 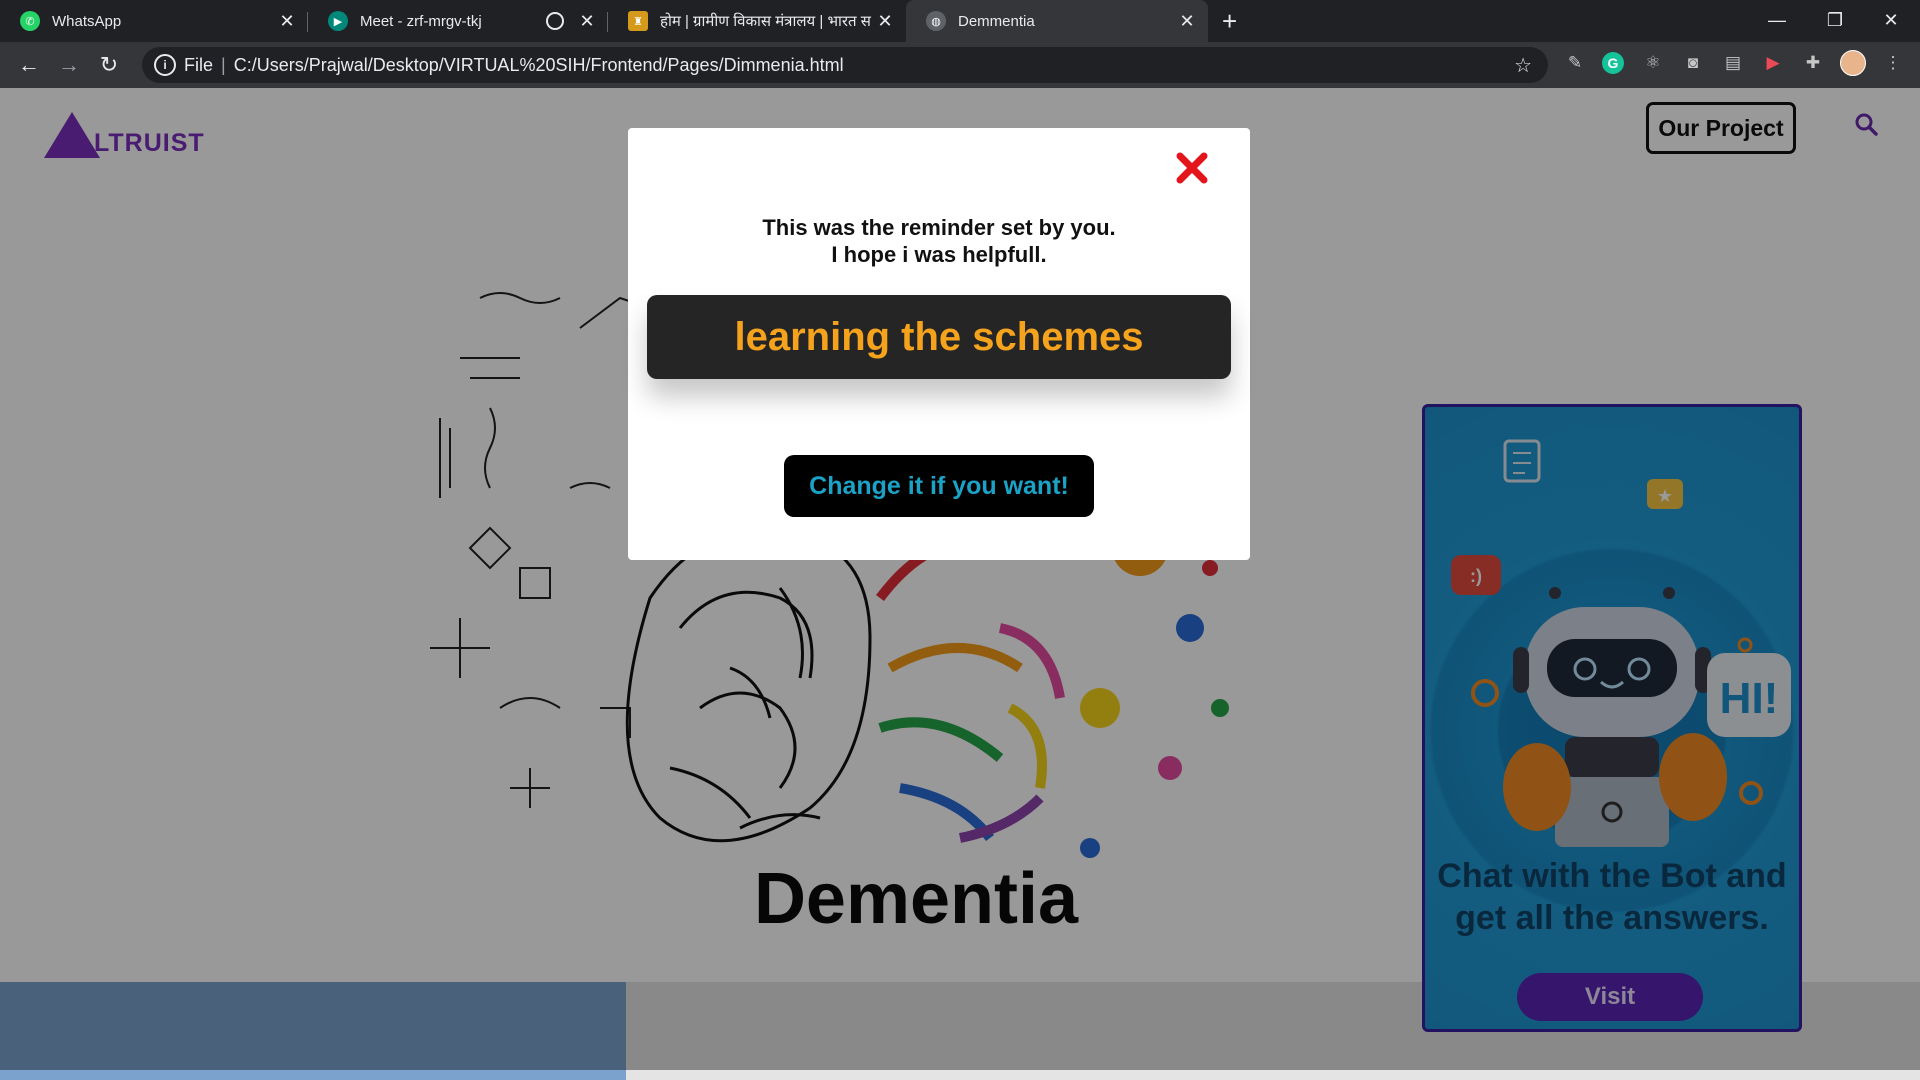 I want to click on extensions-icon: ✚, so click(x=1813, y=63).